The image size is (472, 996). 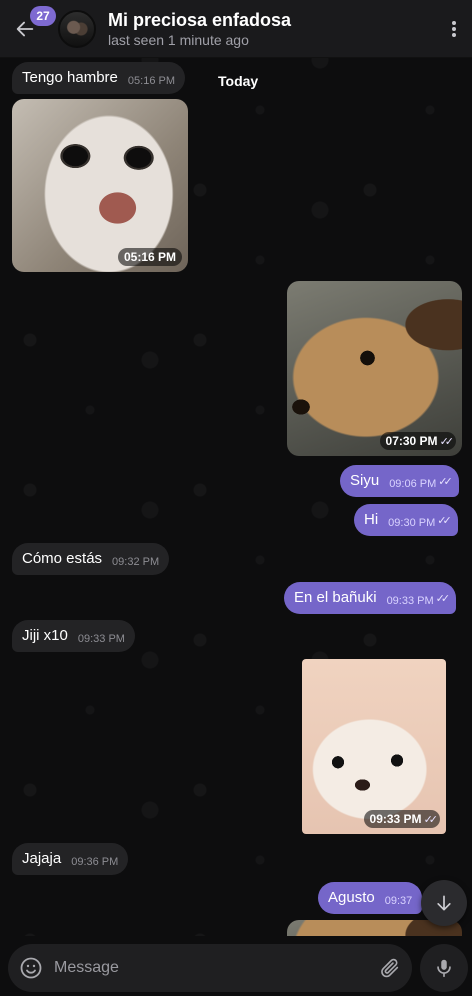 I want to click on message-bubble: Cómo estás 09:32 PM, so click(x=91, y=559).